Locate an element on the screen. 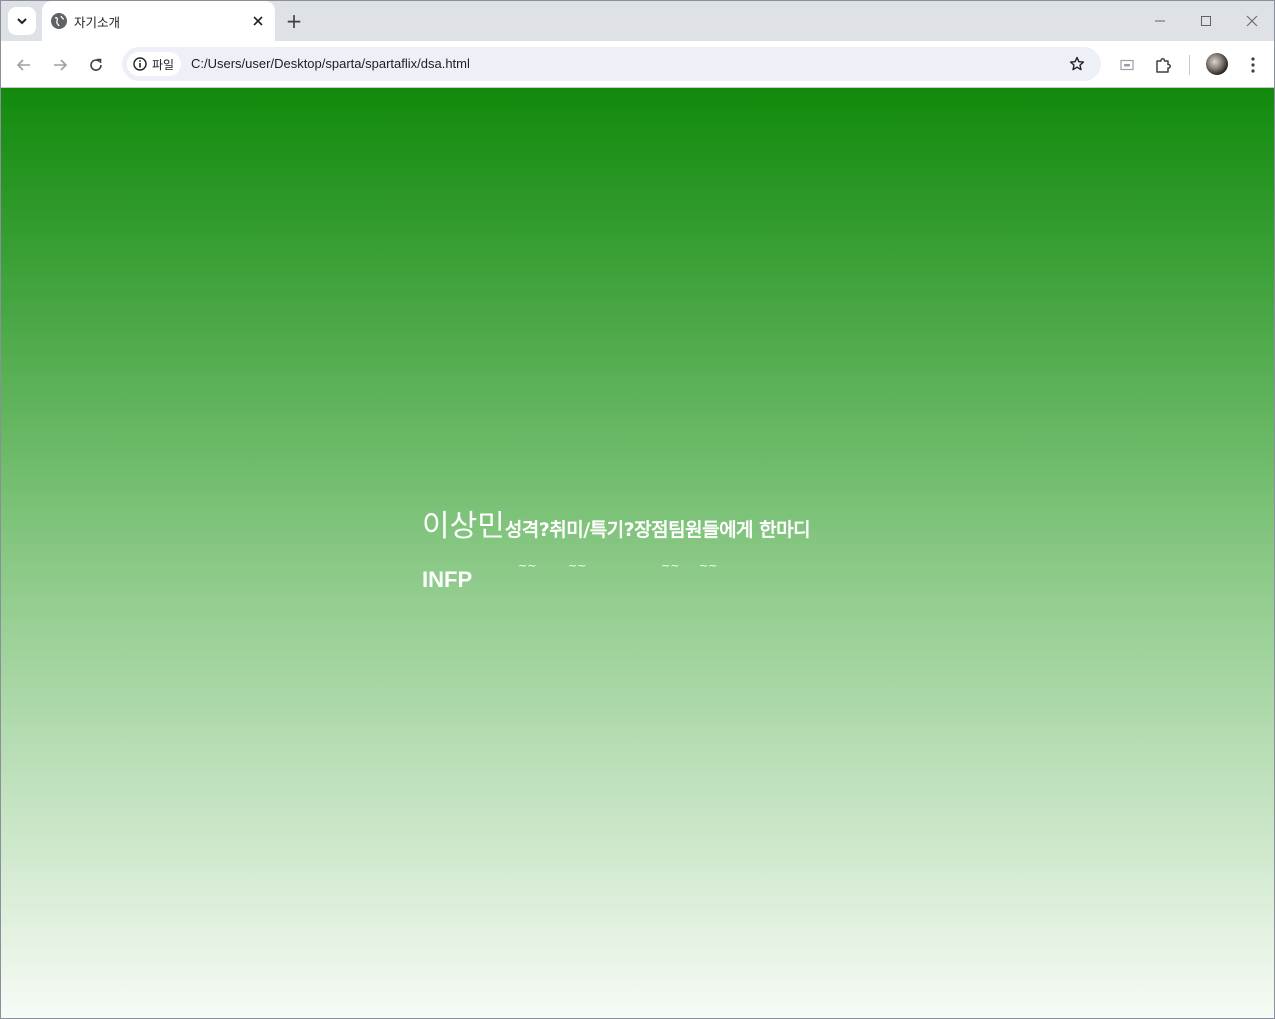 The height and width of the screenshot is (1019, 1275). toolbar-separator is located at coordinates (1189, 65).